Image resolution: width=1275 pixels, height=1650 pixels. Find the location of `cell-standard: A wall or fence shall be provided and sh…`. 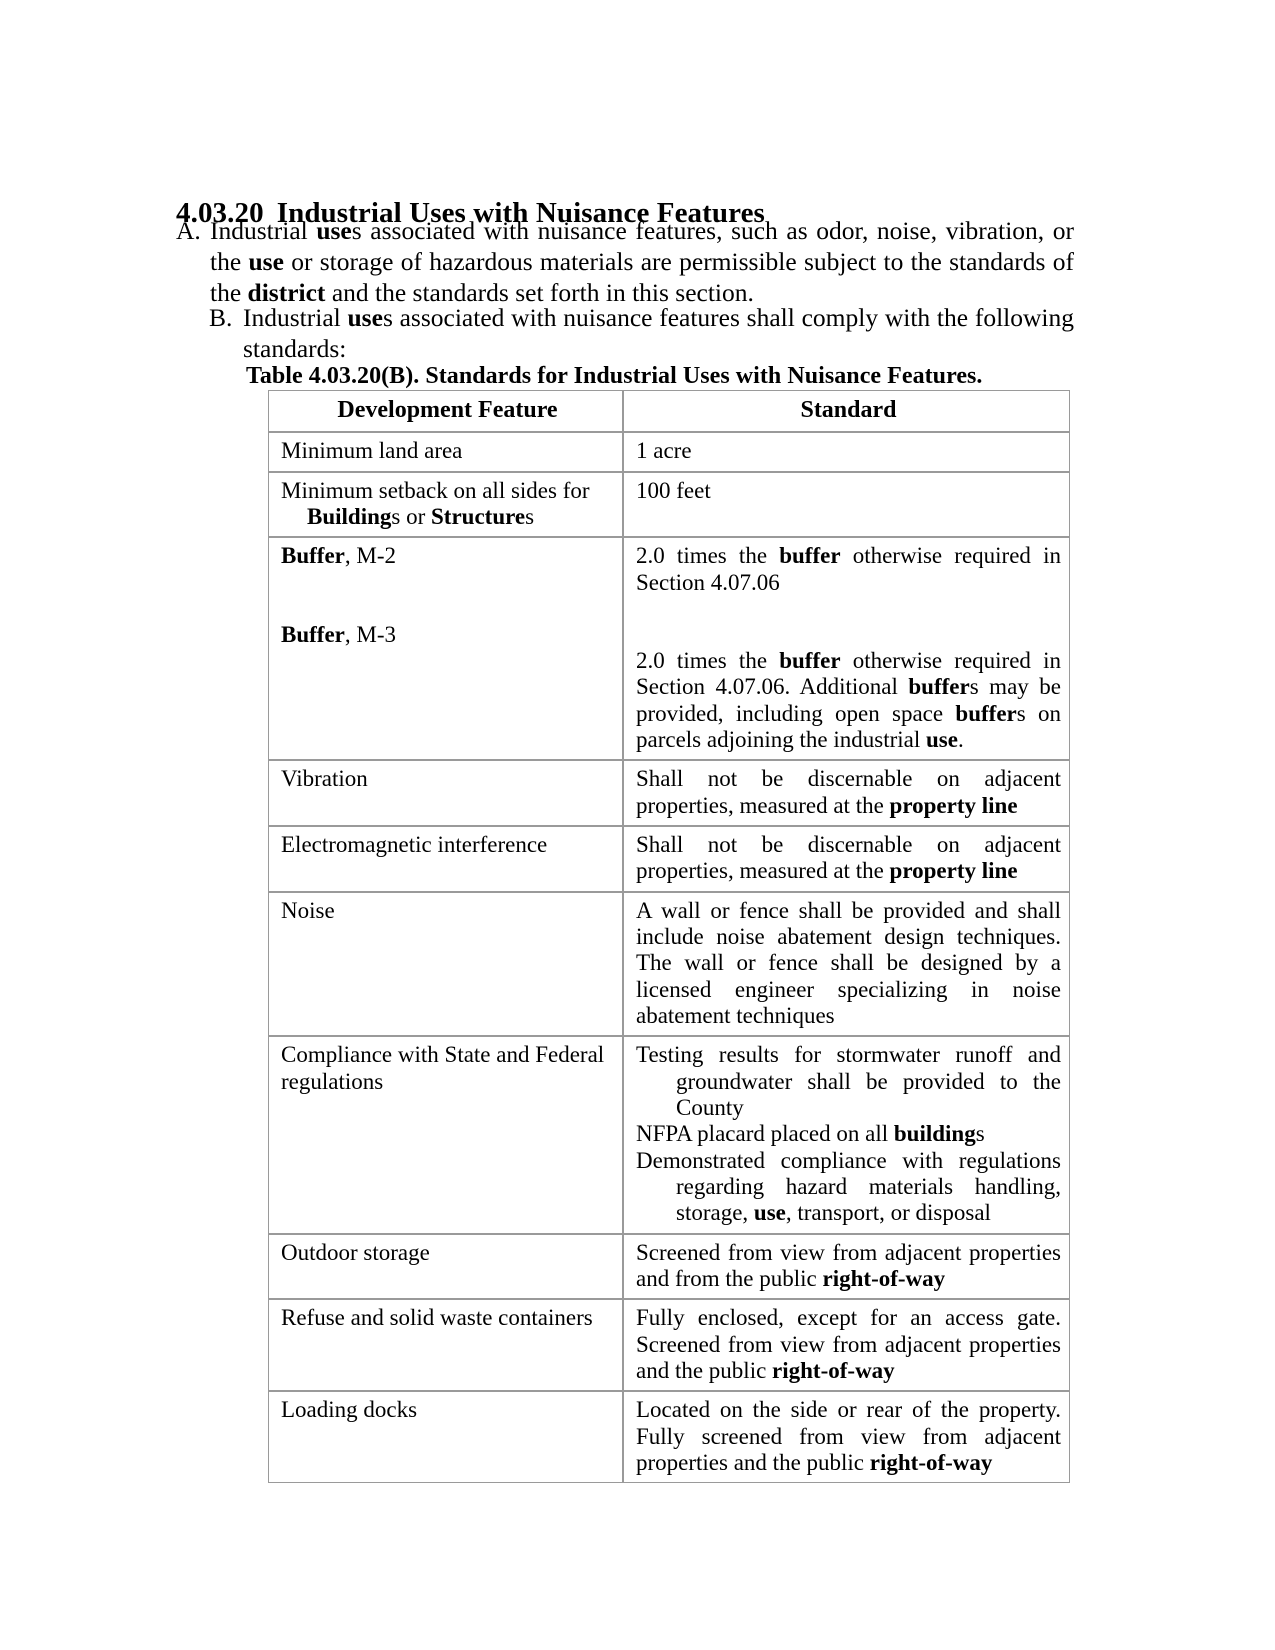

cell-standard: A wall or fence shall be provided and sh… is located at coordinates (846, 964).